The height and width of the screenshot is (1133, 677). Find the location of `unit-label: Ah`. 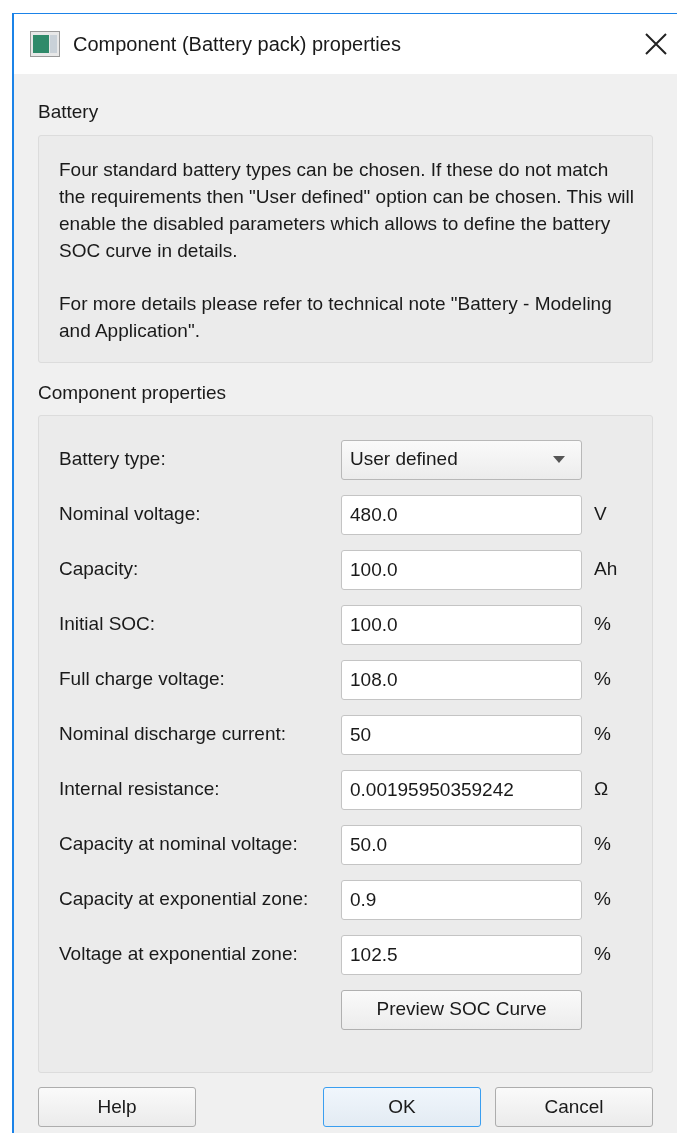

unit-label: Ah is located at coordinates (606, 569).